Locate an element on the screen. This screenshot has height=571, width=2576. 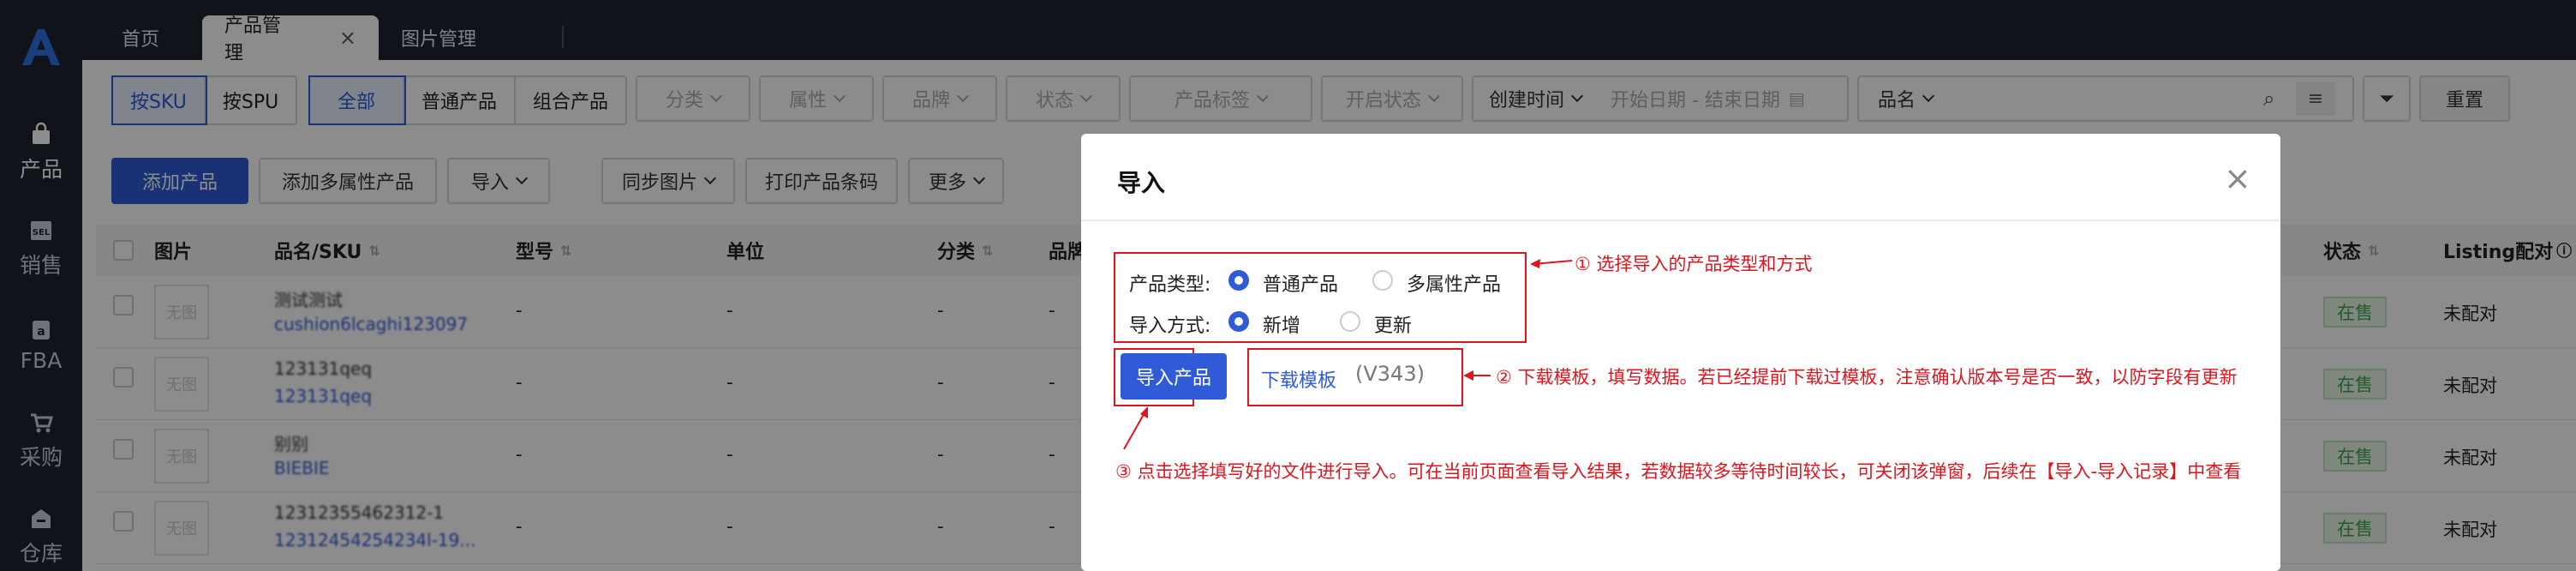
radio-mode-new is located at coordinates (1238, 321).